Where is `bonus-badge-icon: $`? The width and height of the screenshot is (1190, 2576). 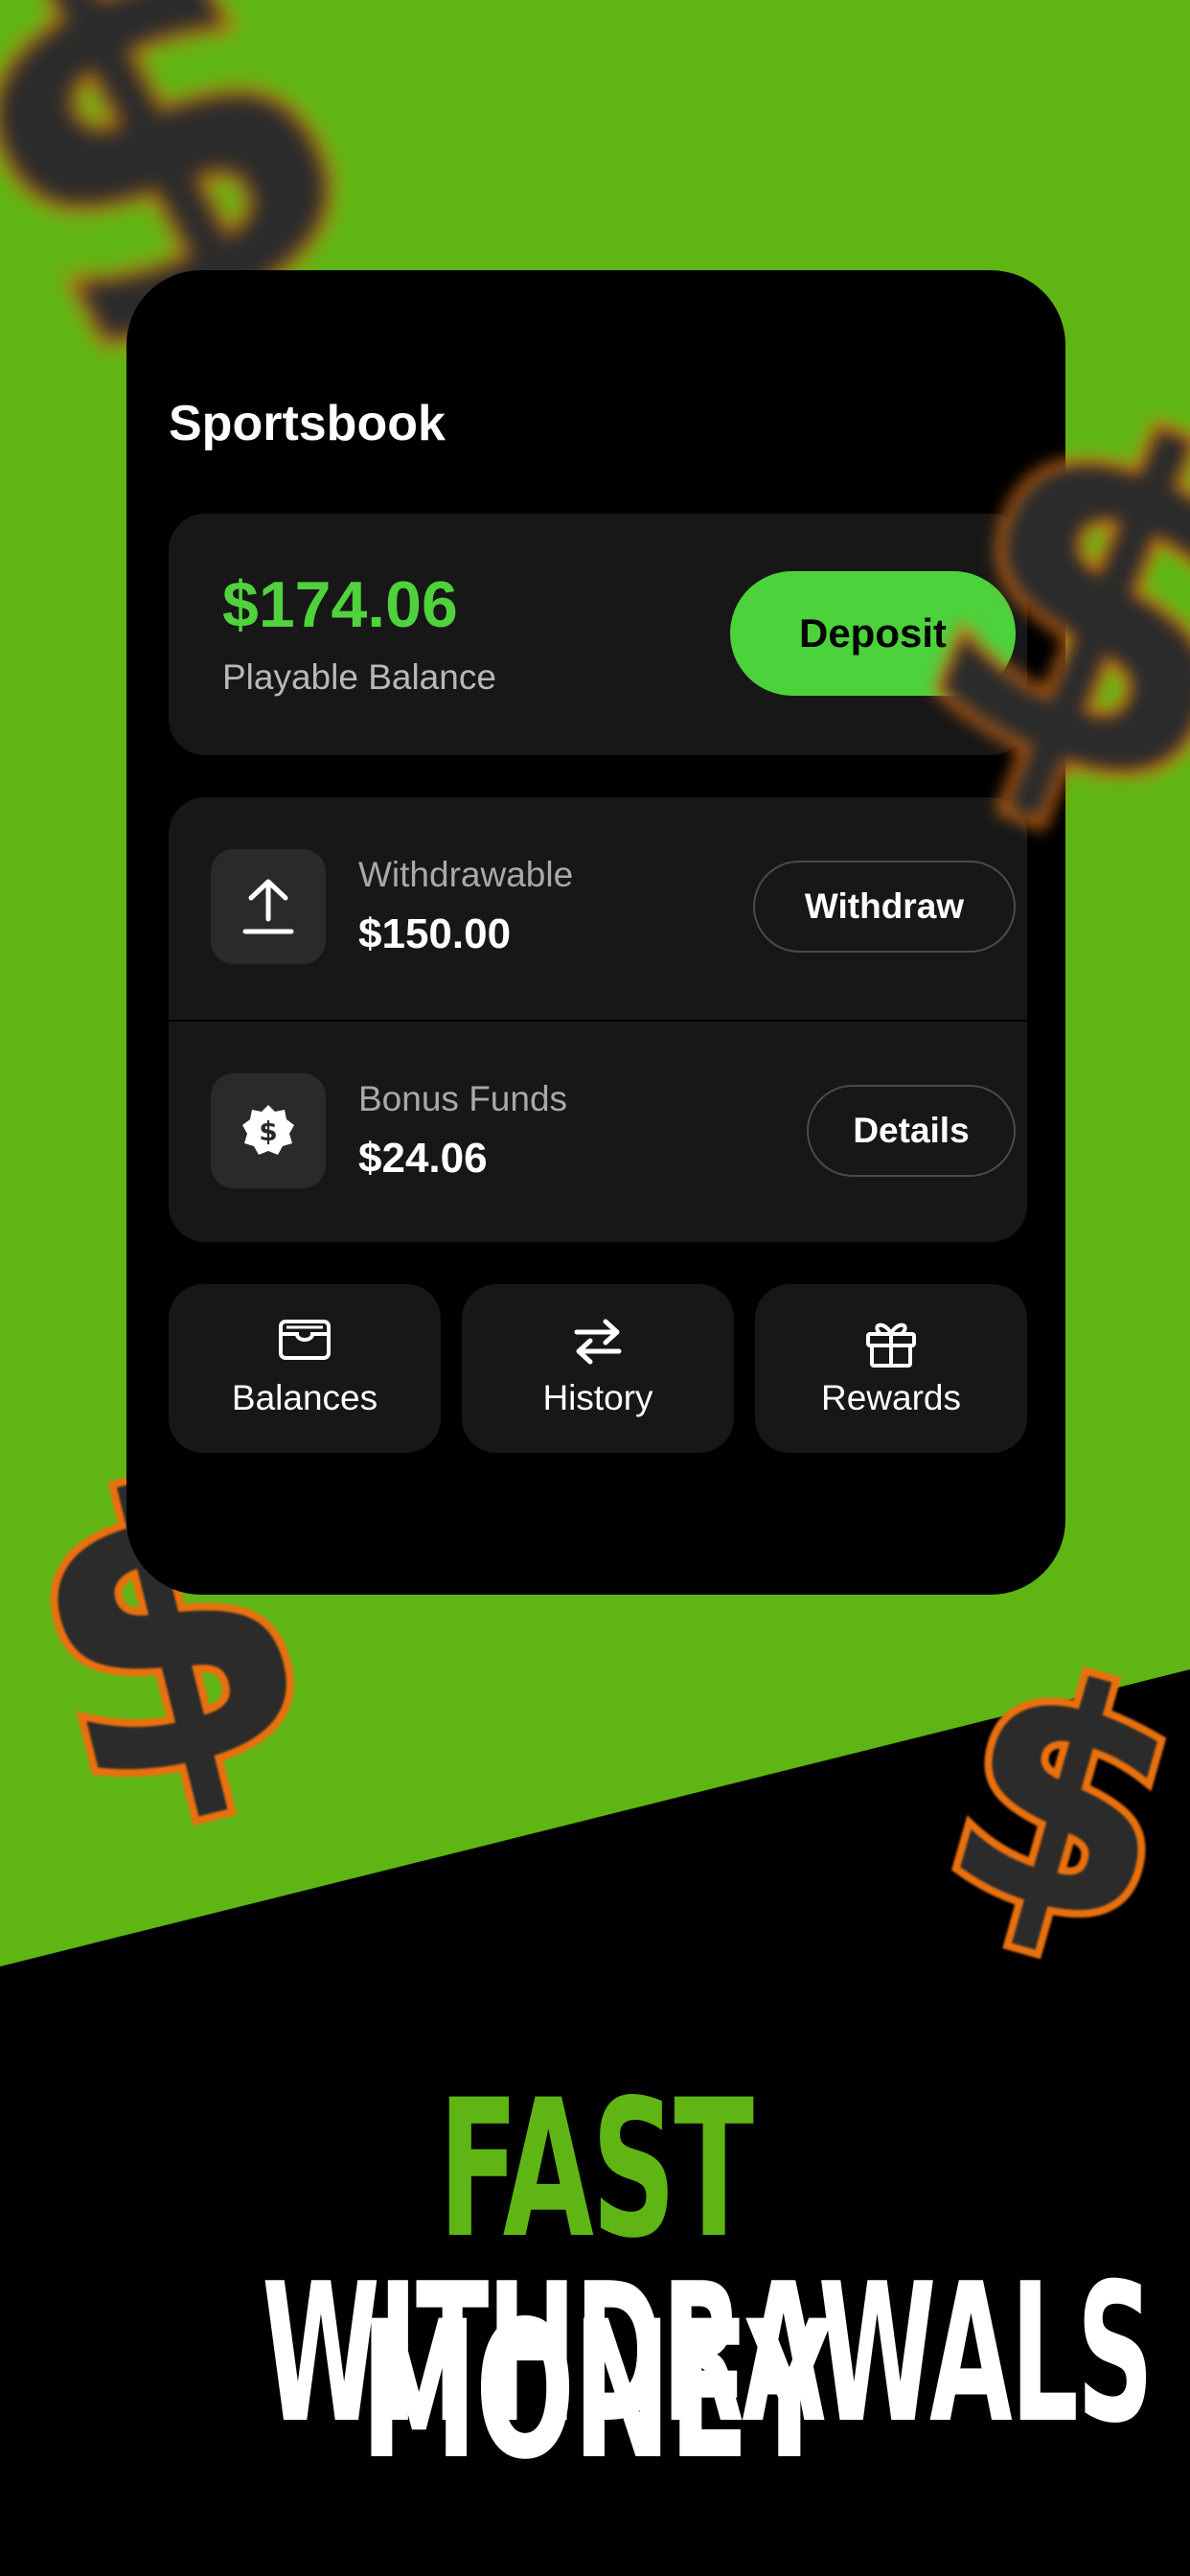 bonus-badge-icon: $ is located at coordinates (269, 1130).